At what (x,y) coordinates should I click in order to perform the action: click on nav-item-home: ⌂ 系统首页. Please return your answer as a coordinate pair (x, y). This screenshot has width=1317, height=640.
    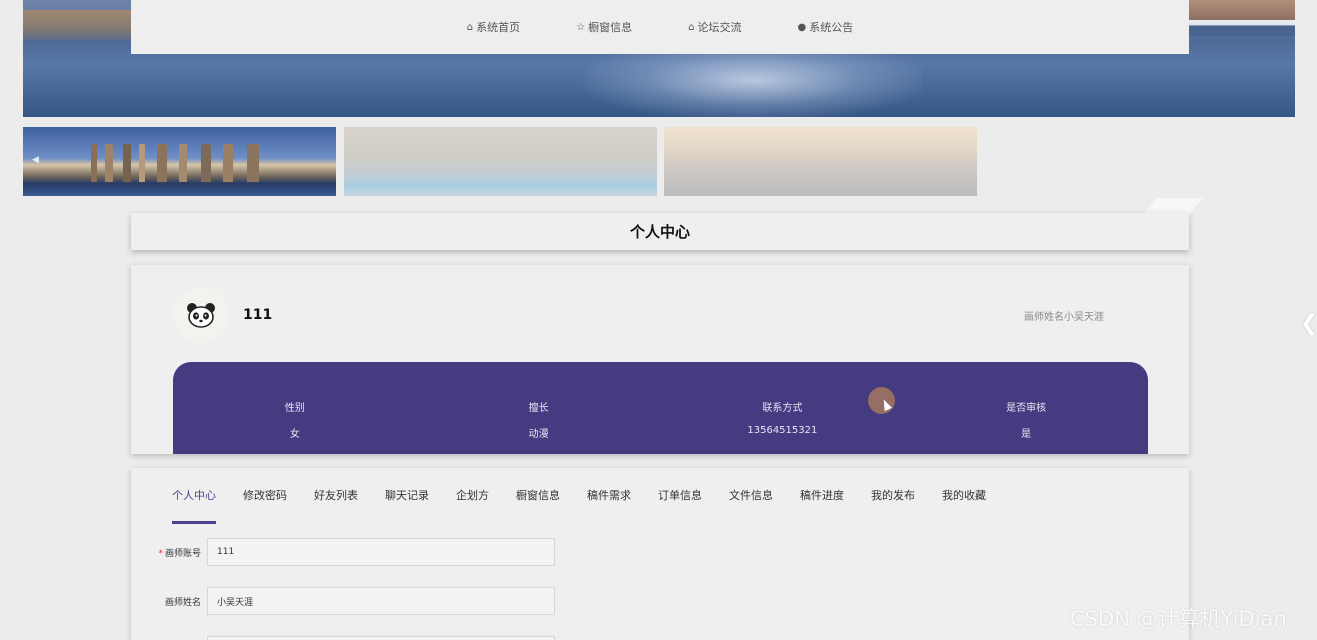
    Looking at the image, I should click on (493, 27).